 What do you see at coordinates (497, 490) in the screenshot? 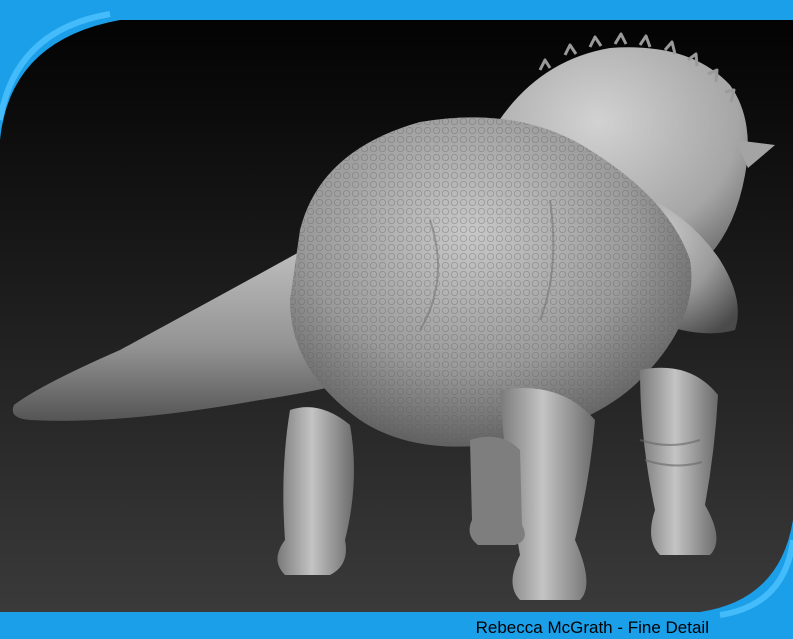
I see `front-left-leg` at bounding box center [497, 490].